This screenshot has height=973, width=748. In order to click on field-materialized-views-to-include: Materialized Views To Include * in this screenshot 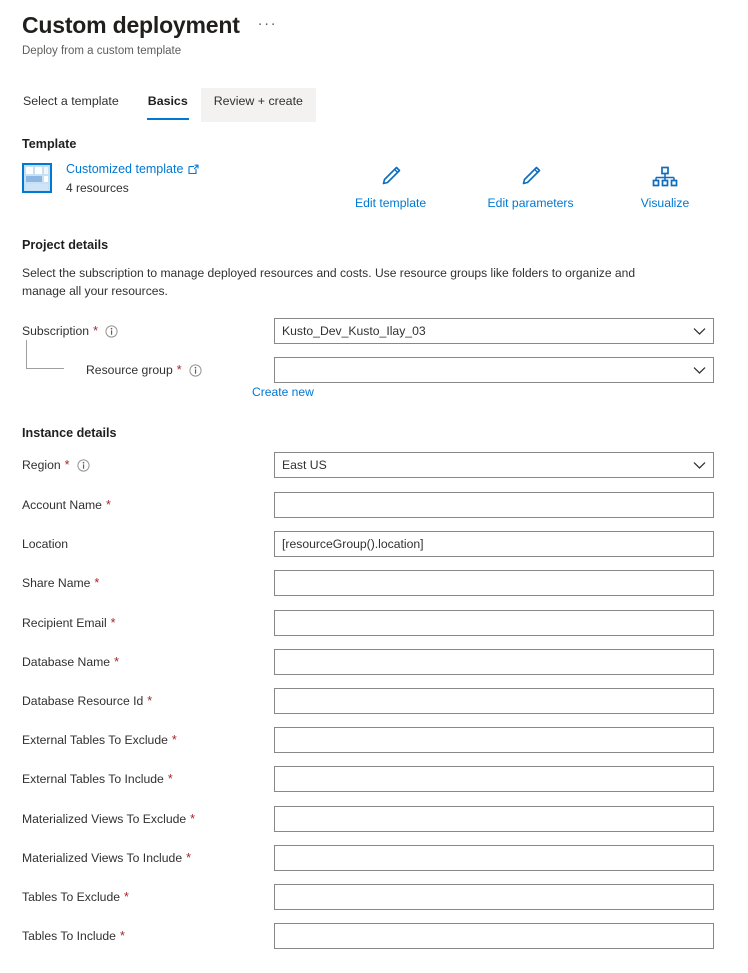, I will do `click(370, 858)`.